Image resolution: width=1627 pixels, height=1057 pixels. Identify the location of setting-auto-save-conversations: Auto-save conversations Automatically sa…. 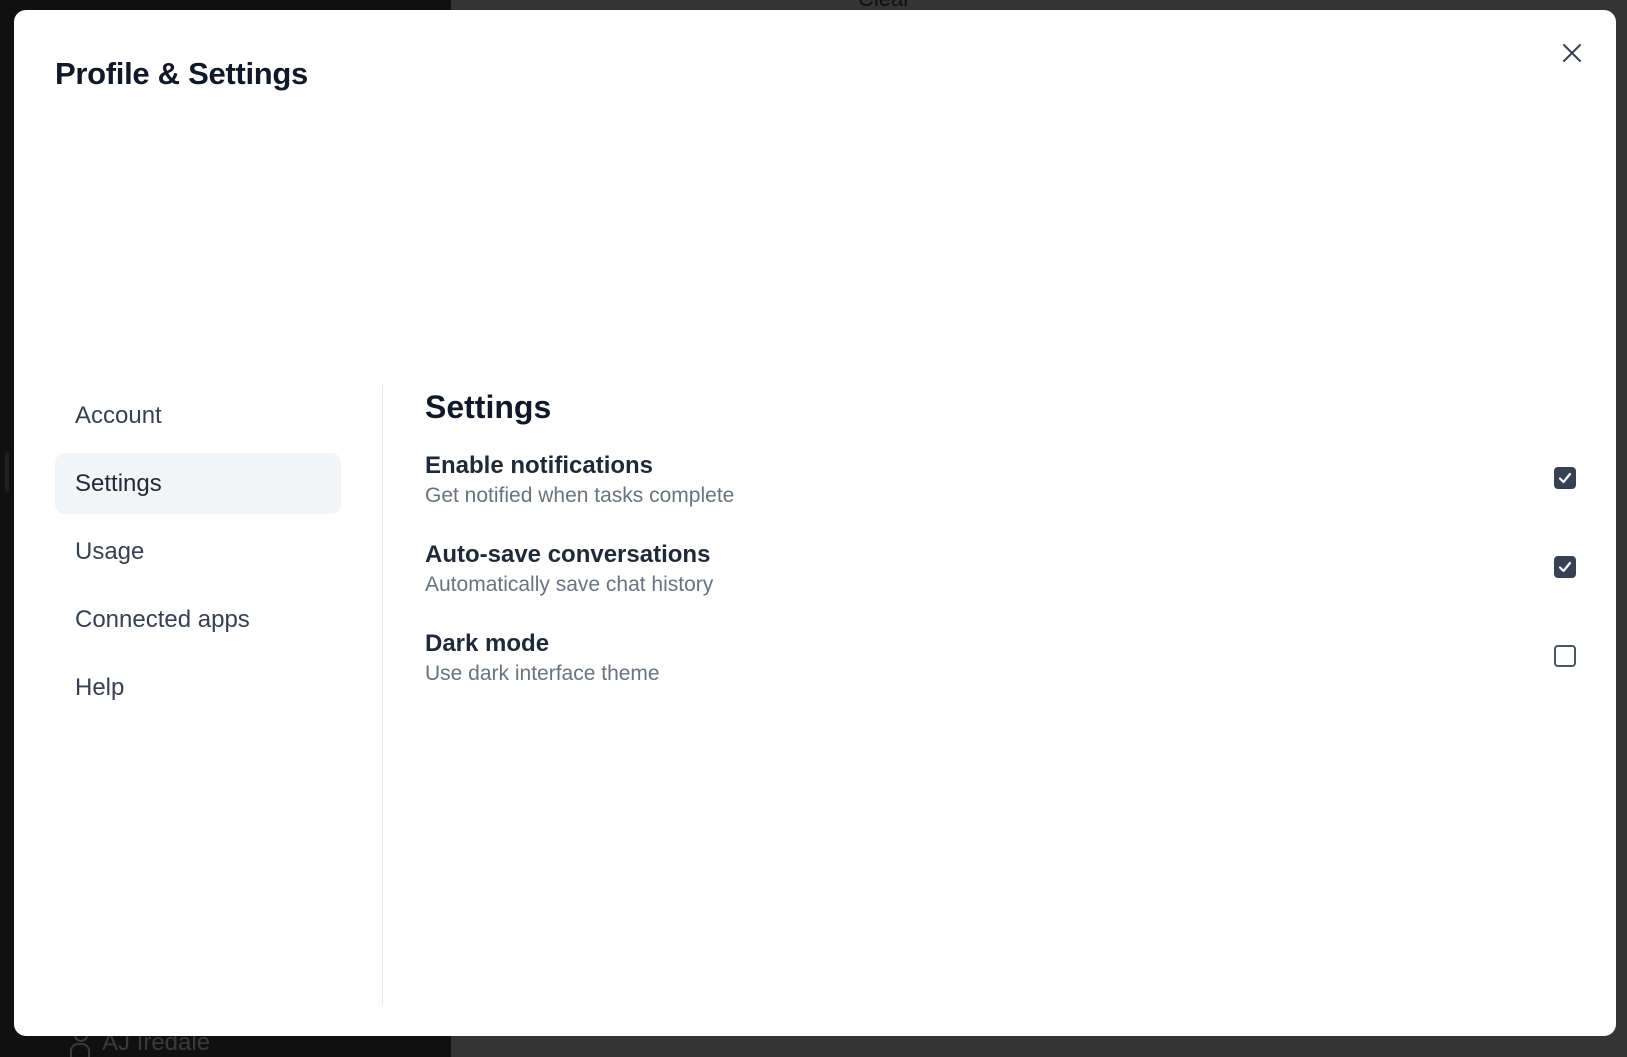
(1000, 584).